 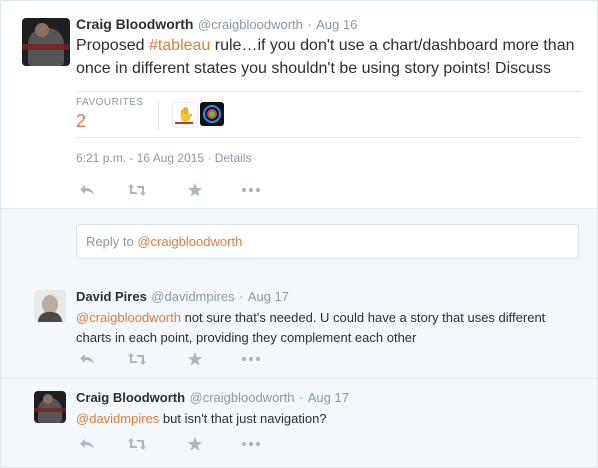 What do you see at coordinates (112, 45) in the screenshot?
I see `tweet-text-part: Proposed` at bounding box center [112, 45].